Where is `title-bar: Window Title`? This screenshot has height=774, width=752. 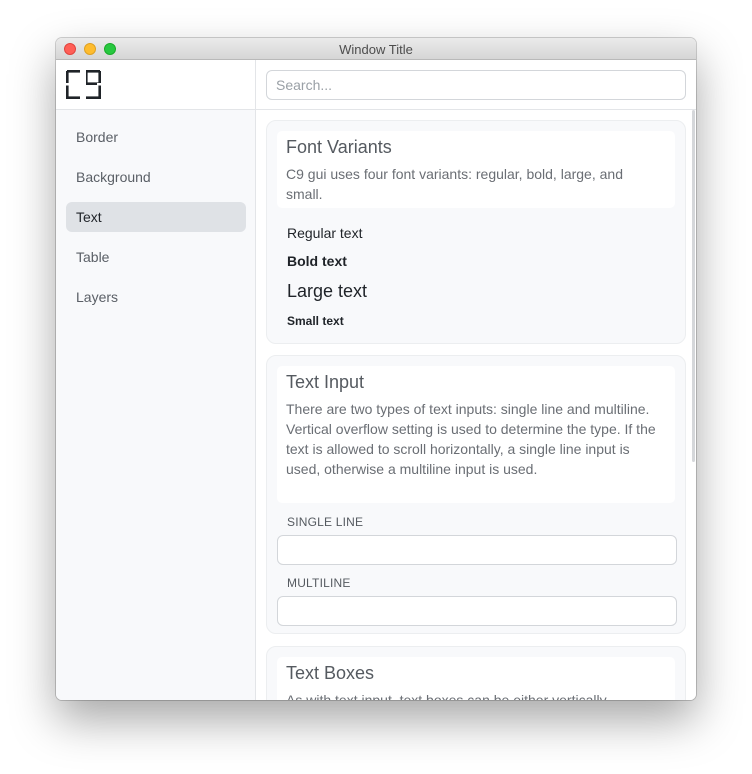
title-bar: Window Title is located at coordinates (376, 49).